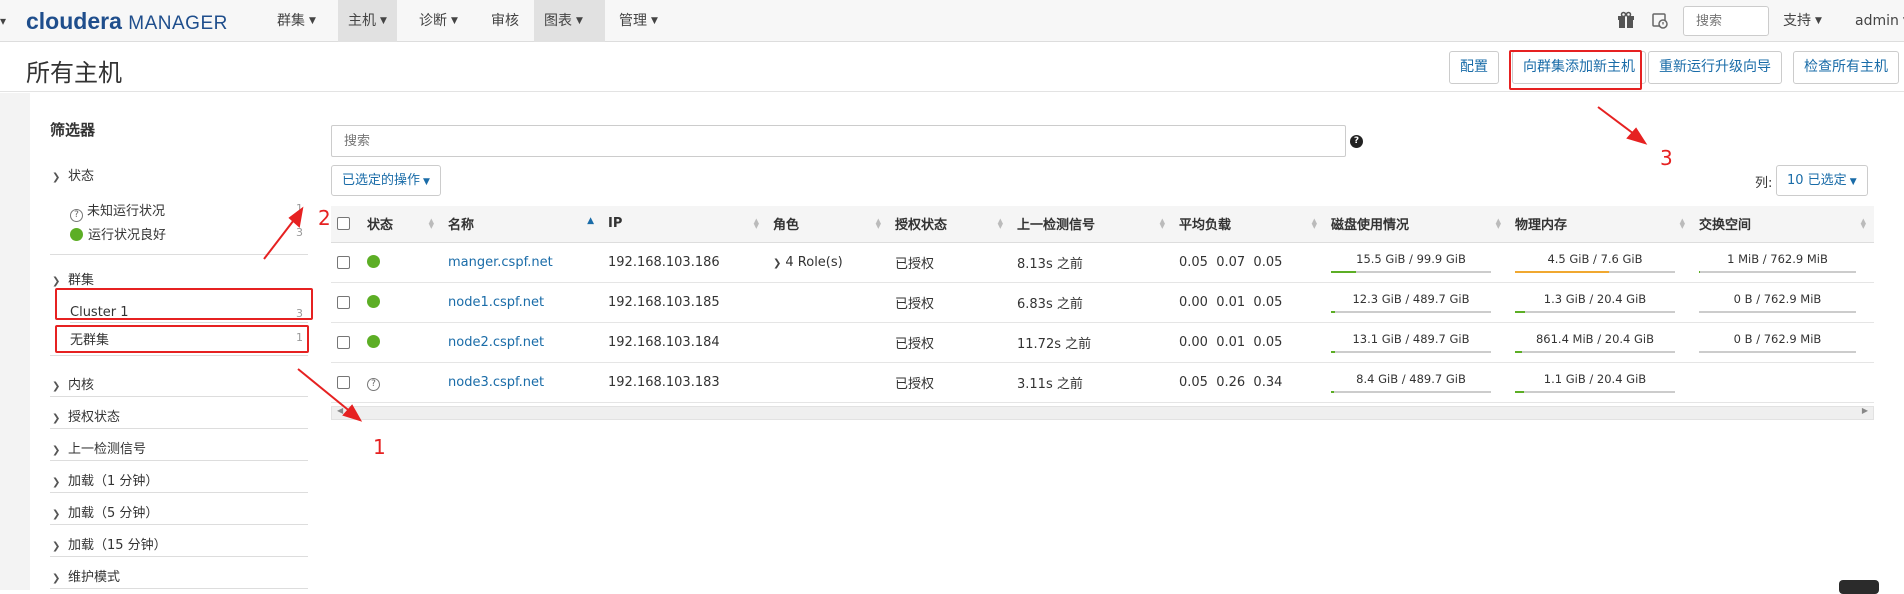 This screenshot has width=1904, height=594. What do you see at coordinates (808, 262) in the screenshot?
I see `roles-toggle: ❯4 Role(s)` at bounding box center [808, 262].